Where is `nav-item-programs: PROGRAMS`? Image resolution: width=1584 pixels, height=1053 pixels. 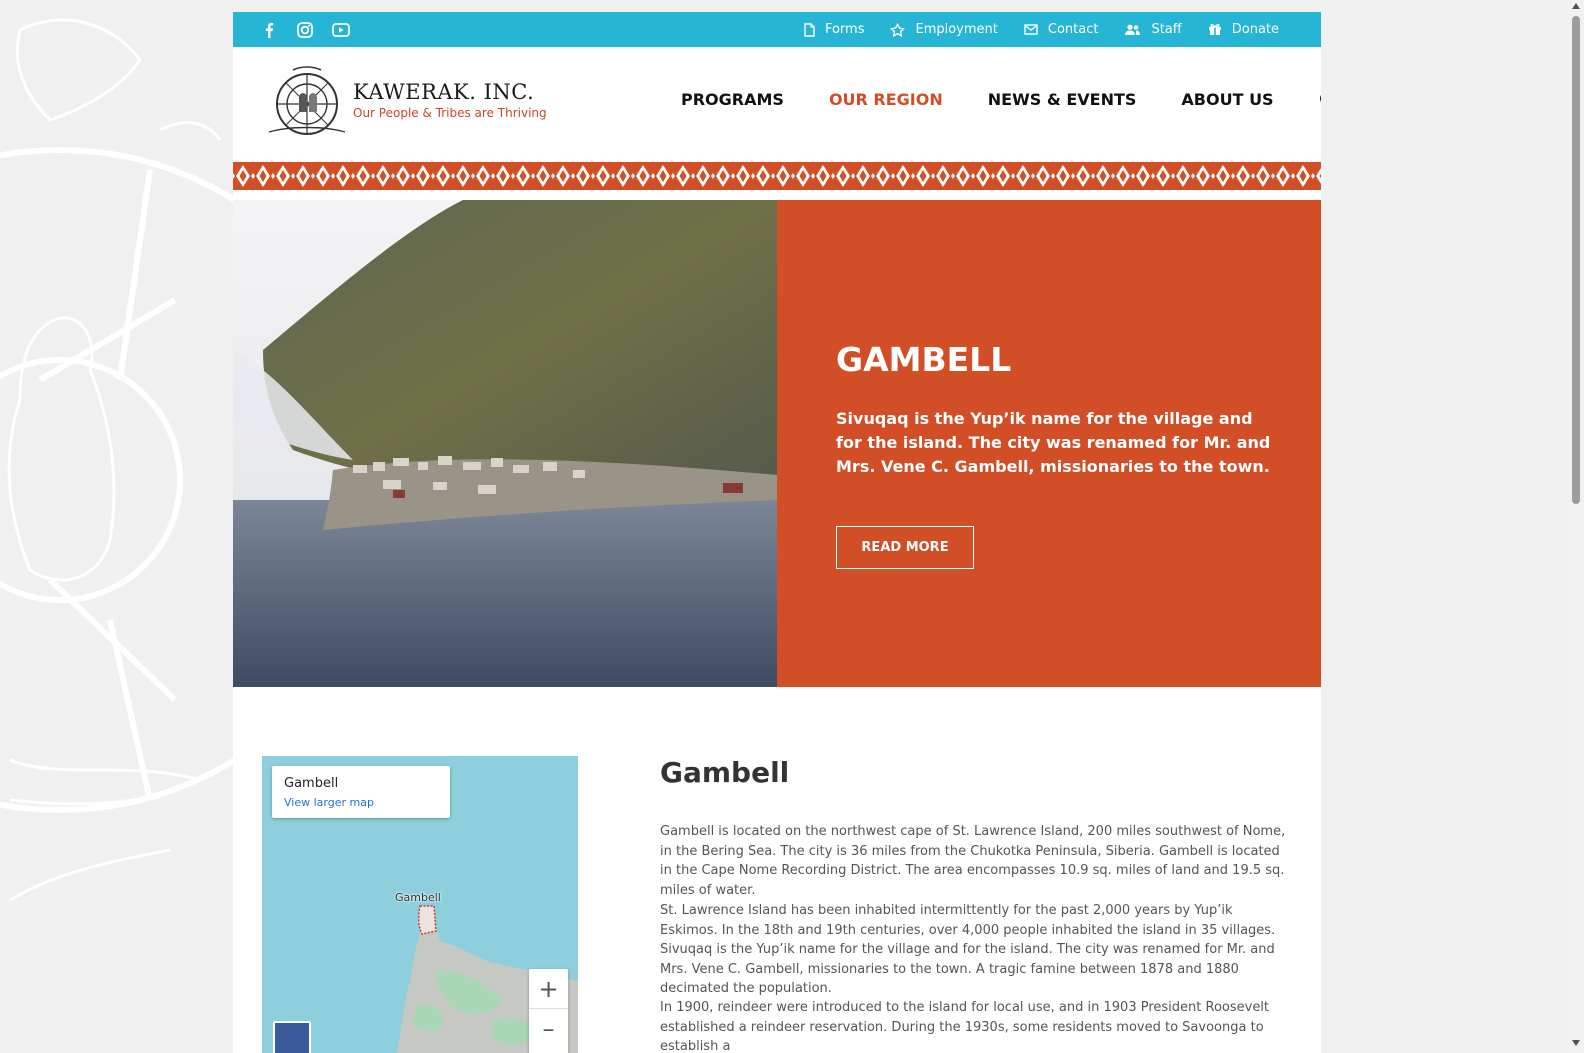 nav-item-programs: PROGRAMS is located at coordinates (732, 99).